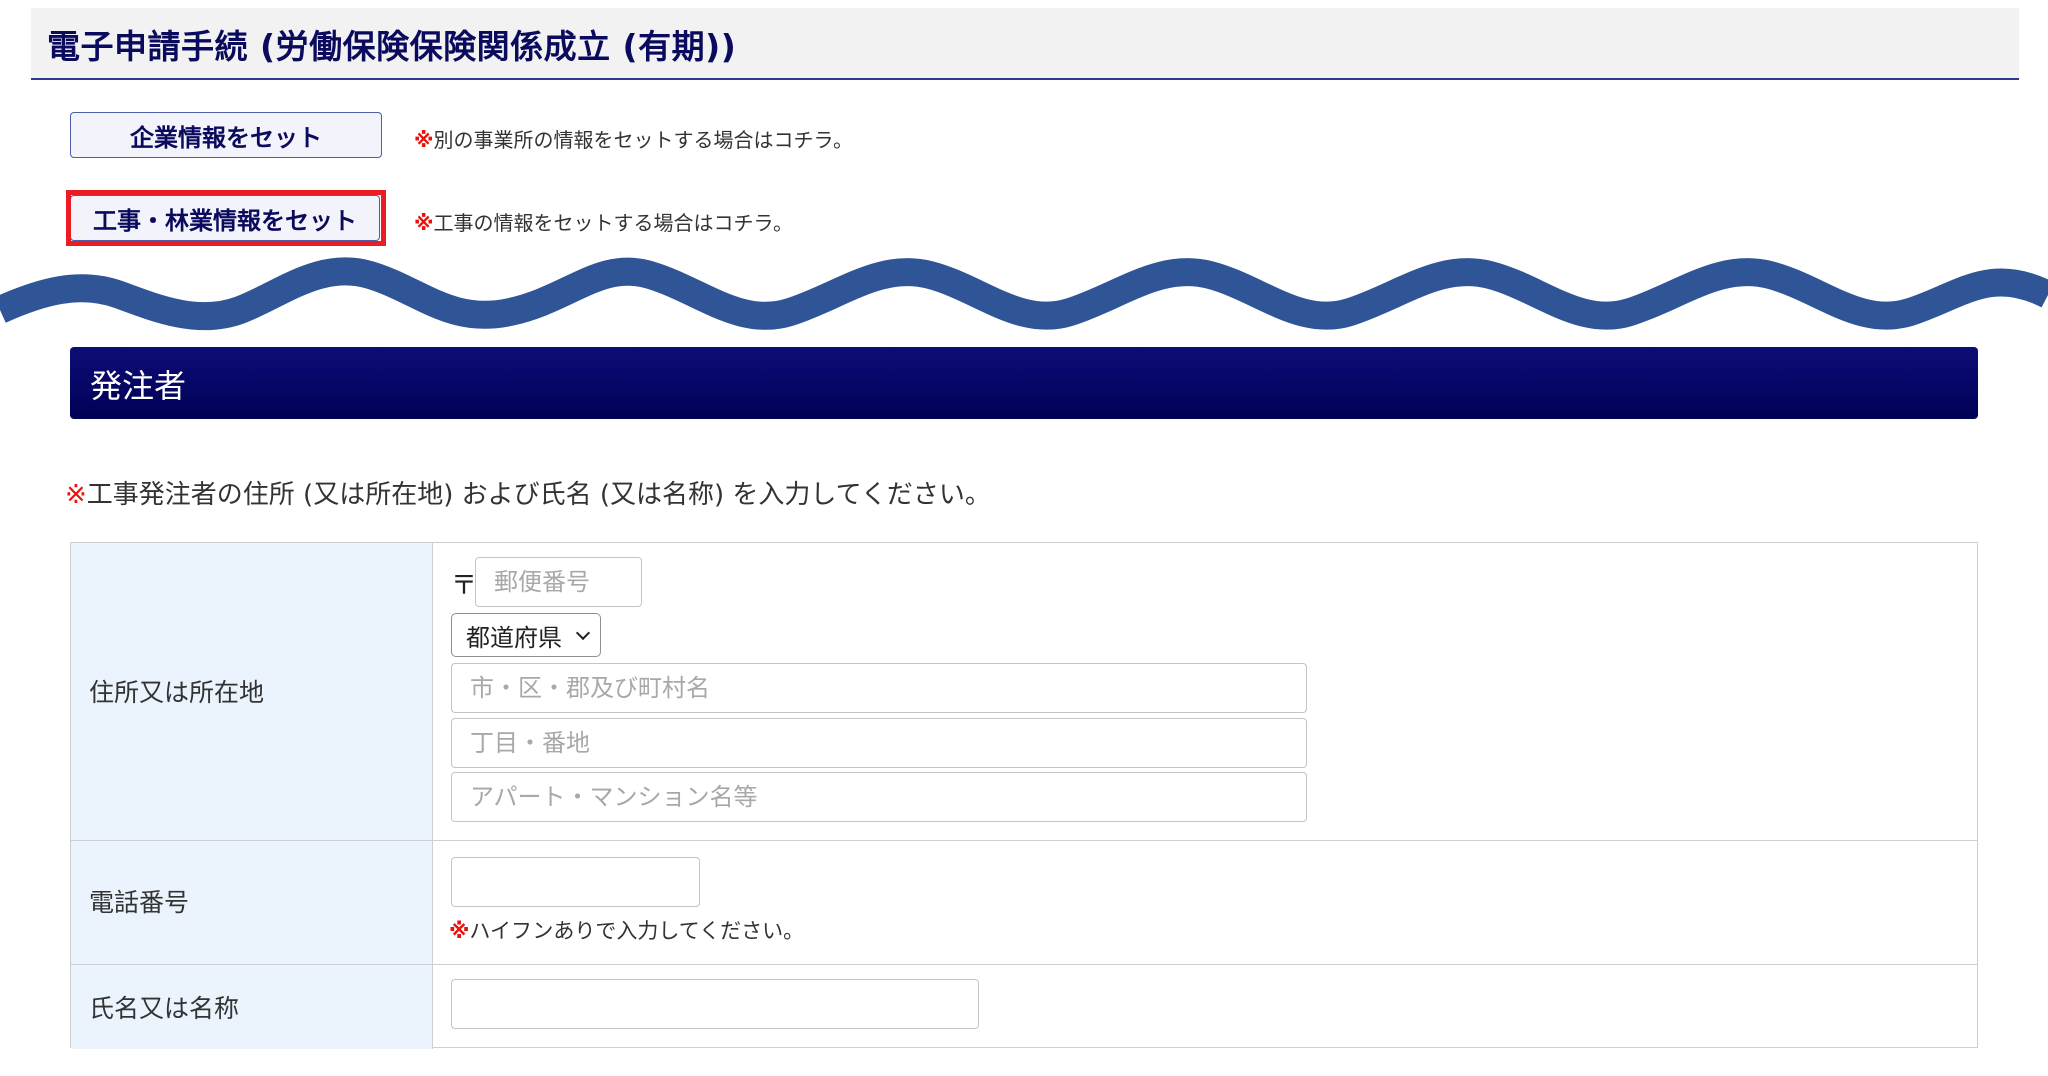 This screenshot has width=2048, height=1076. What do you see at coordinates (226, 135) in the screenshot?
I see `set-company-info-button: 企業情報をセット` at bounding box center [226, 135].